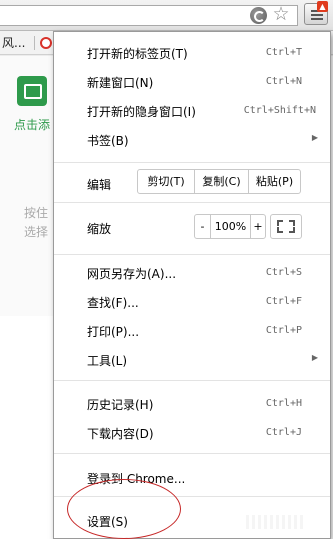  Describe the element at coordinates (202, 226) in the screenshot. I see `zoom-out-button: -` at that location.